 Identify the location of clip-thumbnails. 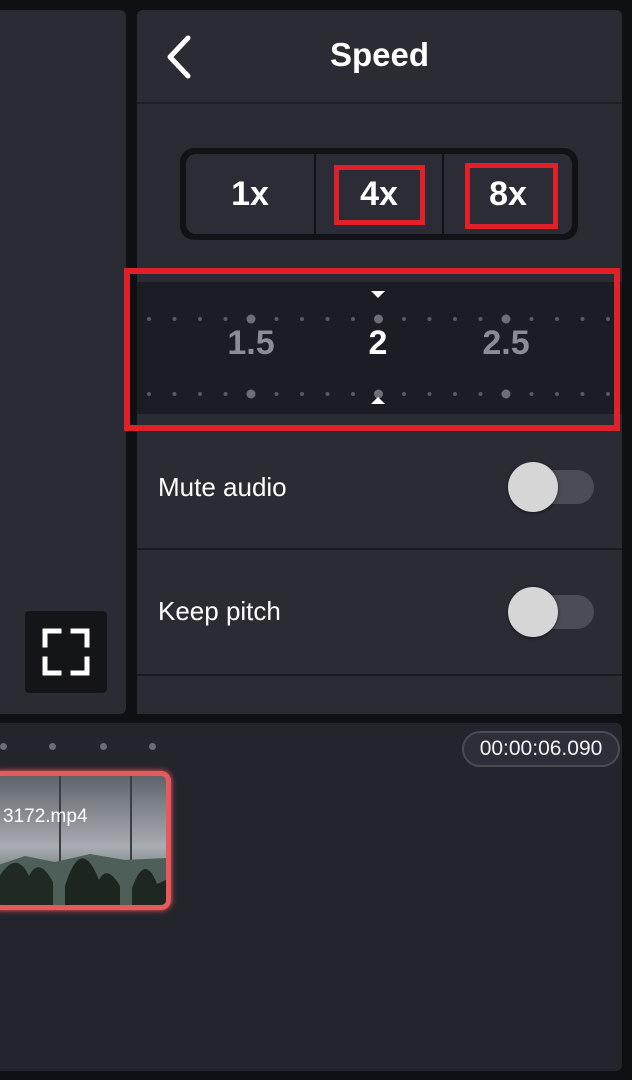
(83, 840).